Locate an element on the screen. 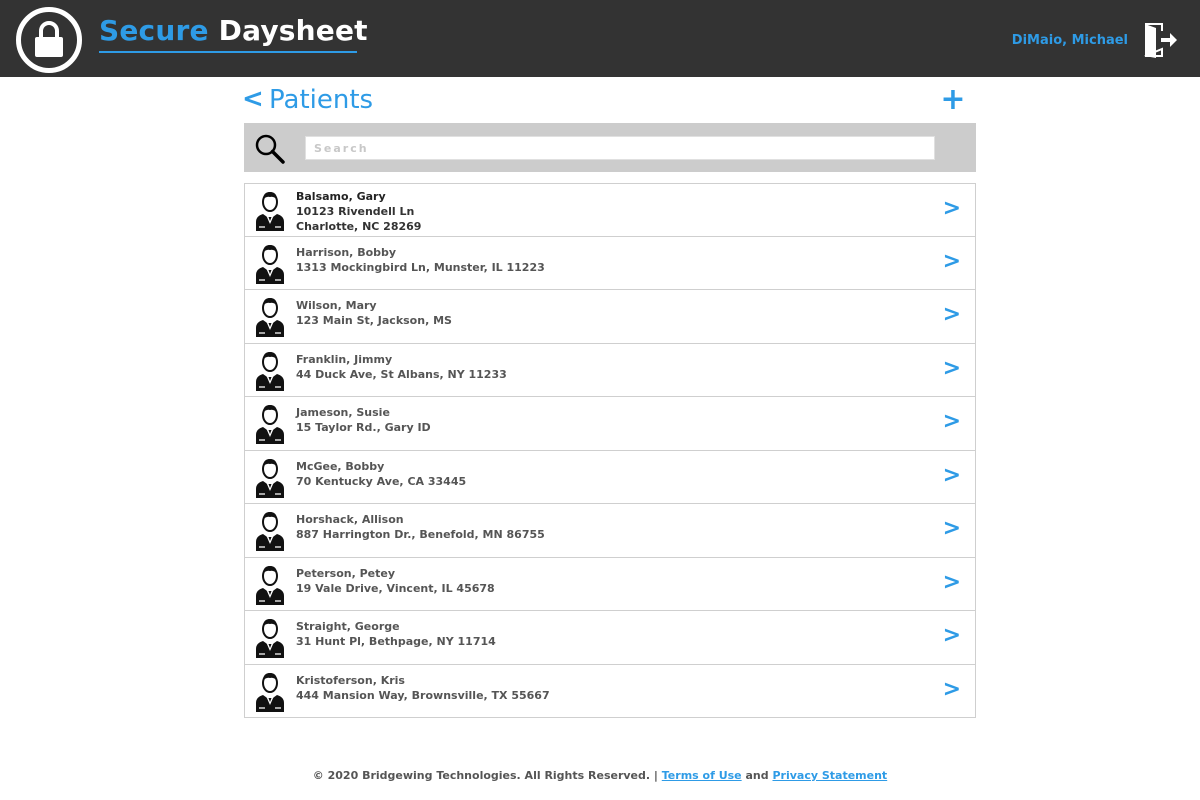 The height and width of the screenshot is (800, 1200). padlock-icon is located at coordinates (49, 39).